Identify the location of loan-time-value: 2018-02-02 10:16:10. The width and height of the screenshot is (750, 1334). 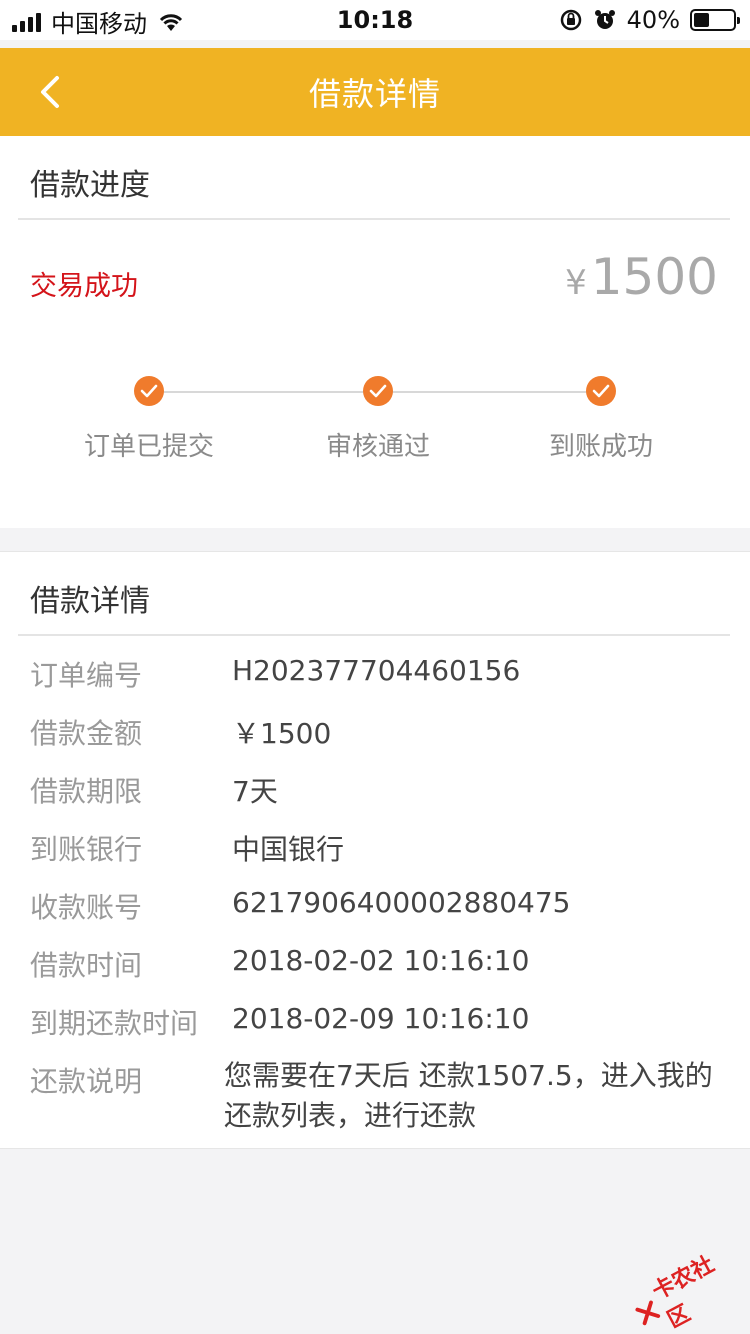
(381, 960).